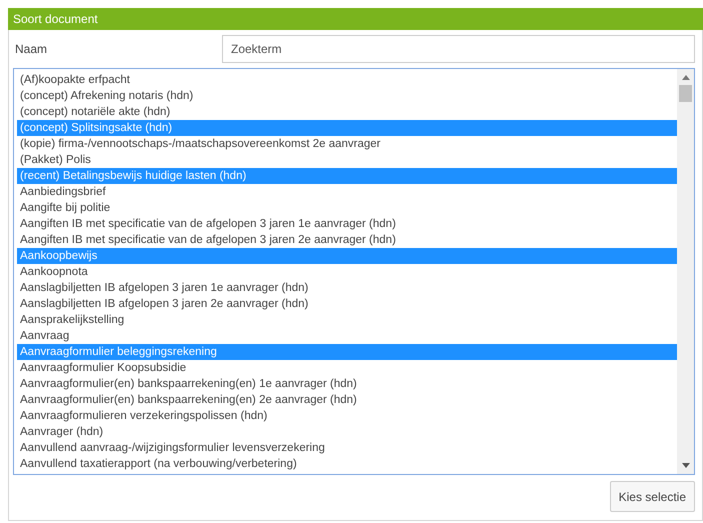 The image size is (703, 523). I want to click on list-item: Aanvraagformulieren verzekeringspolissen (hdn), so click(347, 416).